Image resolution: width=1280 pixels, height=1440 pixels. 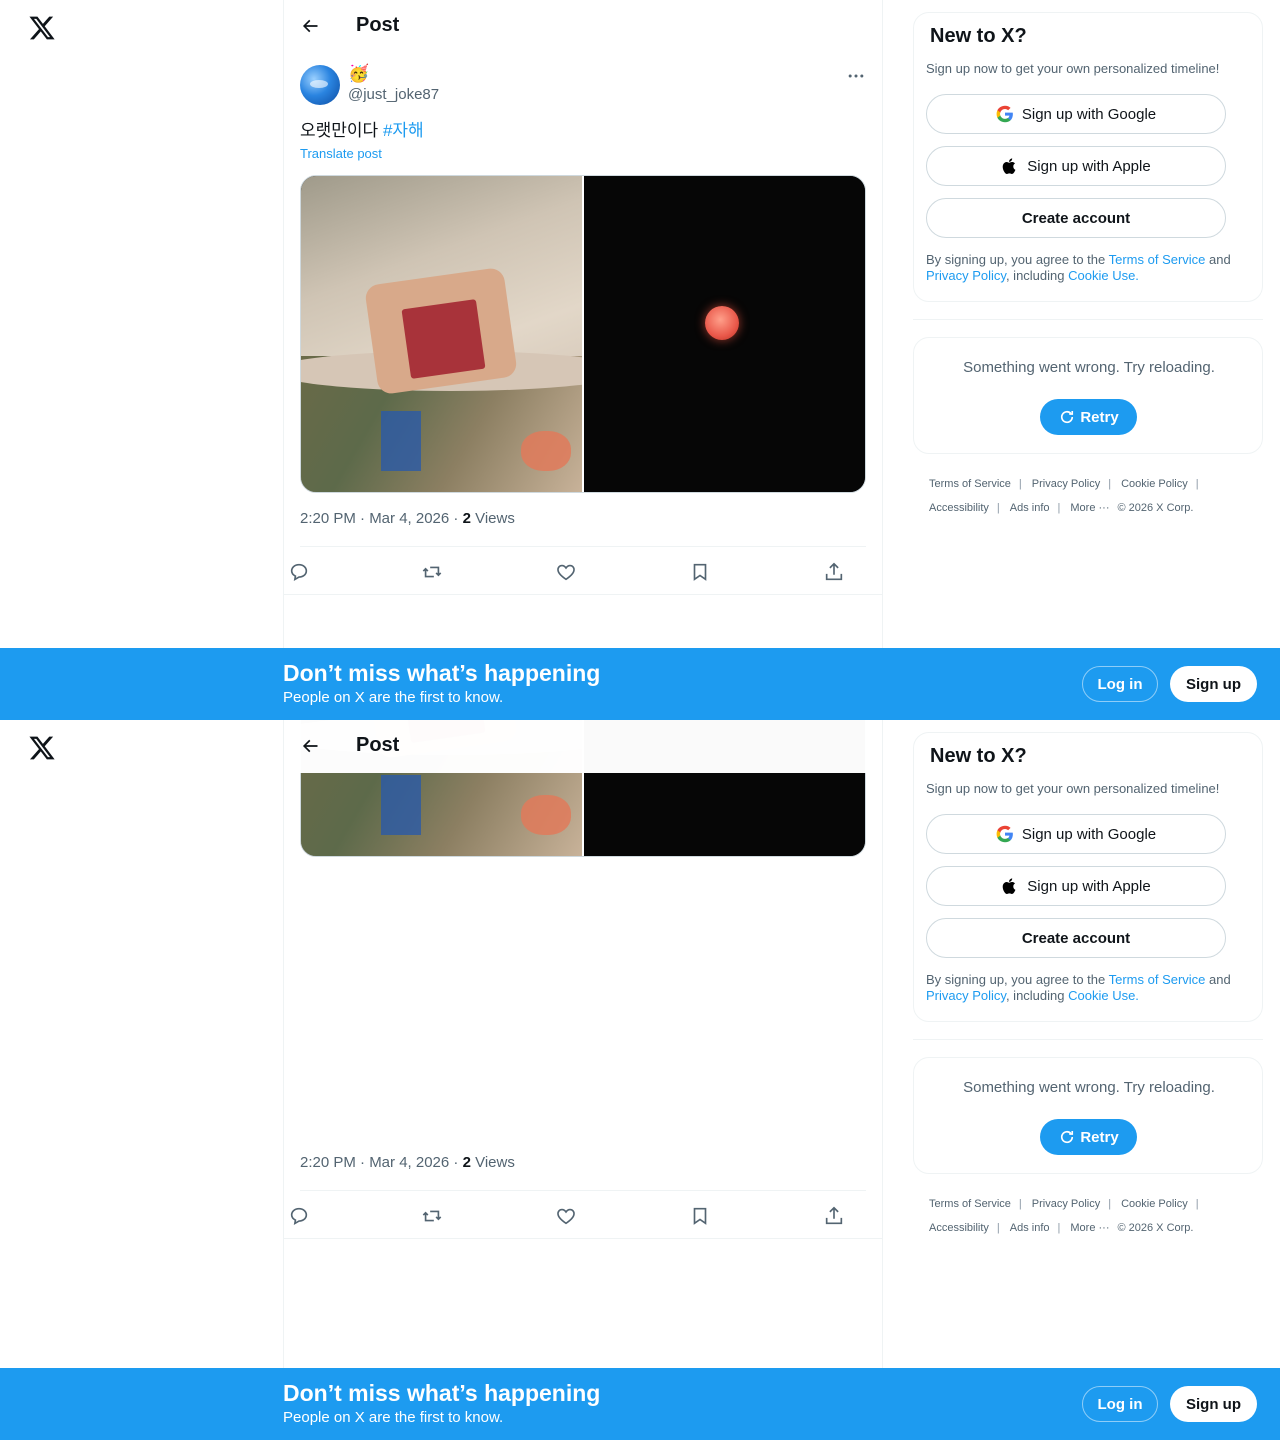 What do you see at coordinates (403, 130) in the screenshot?
I see `hashtag-link: #자해` at bounding box center [403, 130].